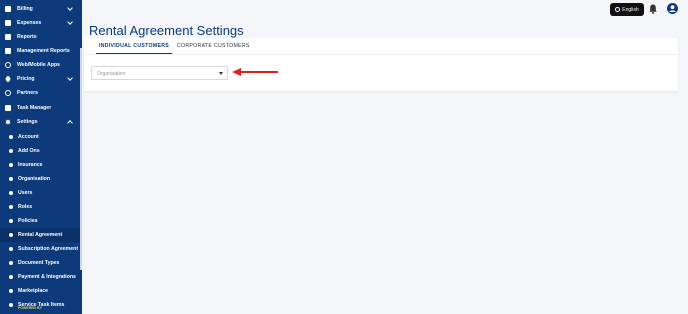  I want to click on sidebar-subitem-add-ons: Add Ons, so click(40, 151).